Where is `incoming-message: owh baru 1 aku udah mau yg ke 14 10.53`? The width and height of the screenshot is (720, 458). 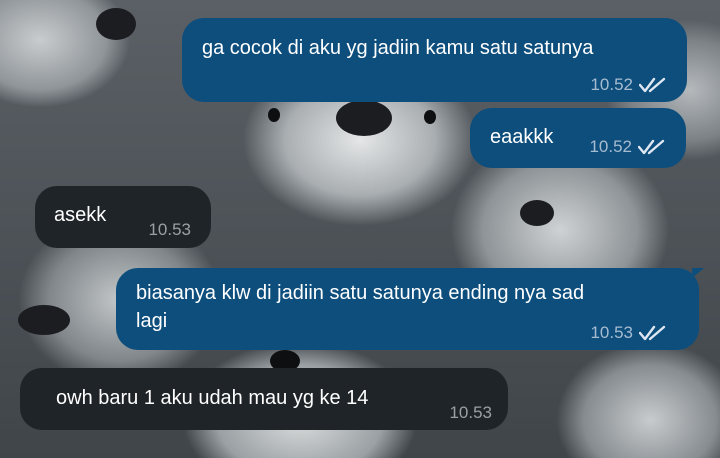
incoming-message: owh baru 1 aku udah mau yg ke 14 10.53 is located at coordinates (264, 399).